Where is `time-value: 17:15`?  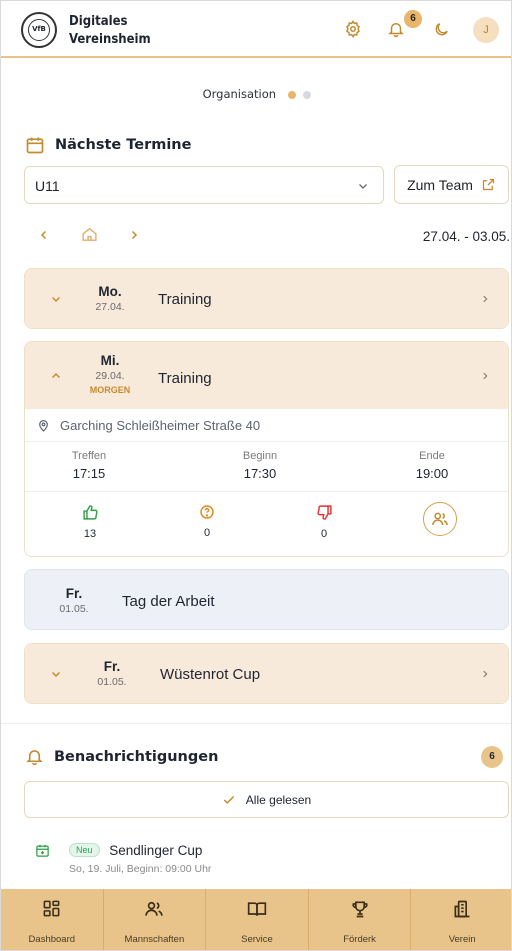
time-value: 17:15 is located at coordinates (89, 473).